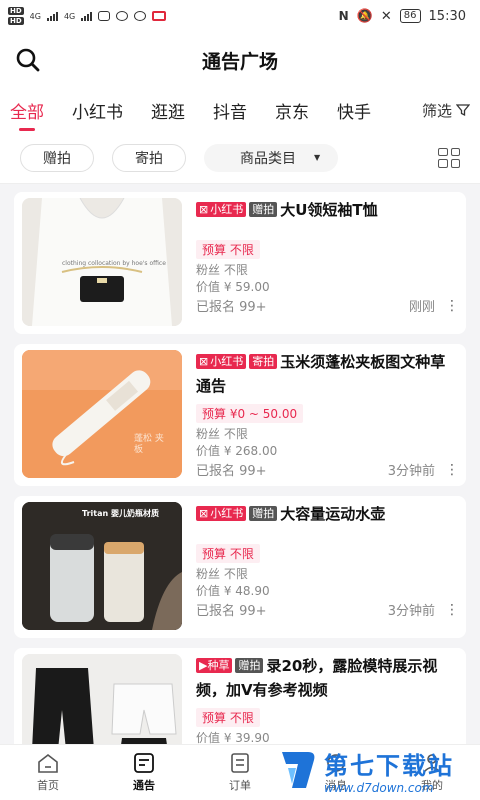 Image resolution: width=480 pixels, height=800 pixels. What do you see at coordinates (240, 16) in the screenshot?
I see `status-bar: HD HD 4G 4G N 🔕 ✕ 86 15:30` at bounding box center [240, 16].